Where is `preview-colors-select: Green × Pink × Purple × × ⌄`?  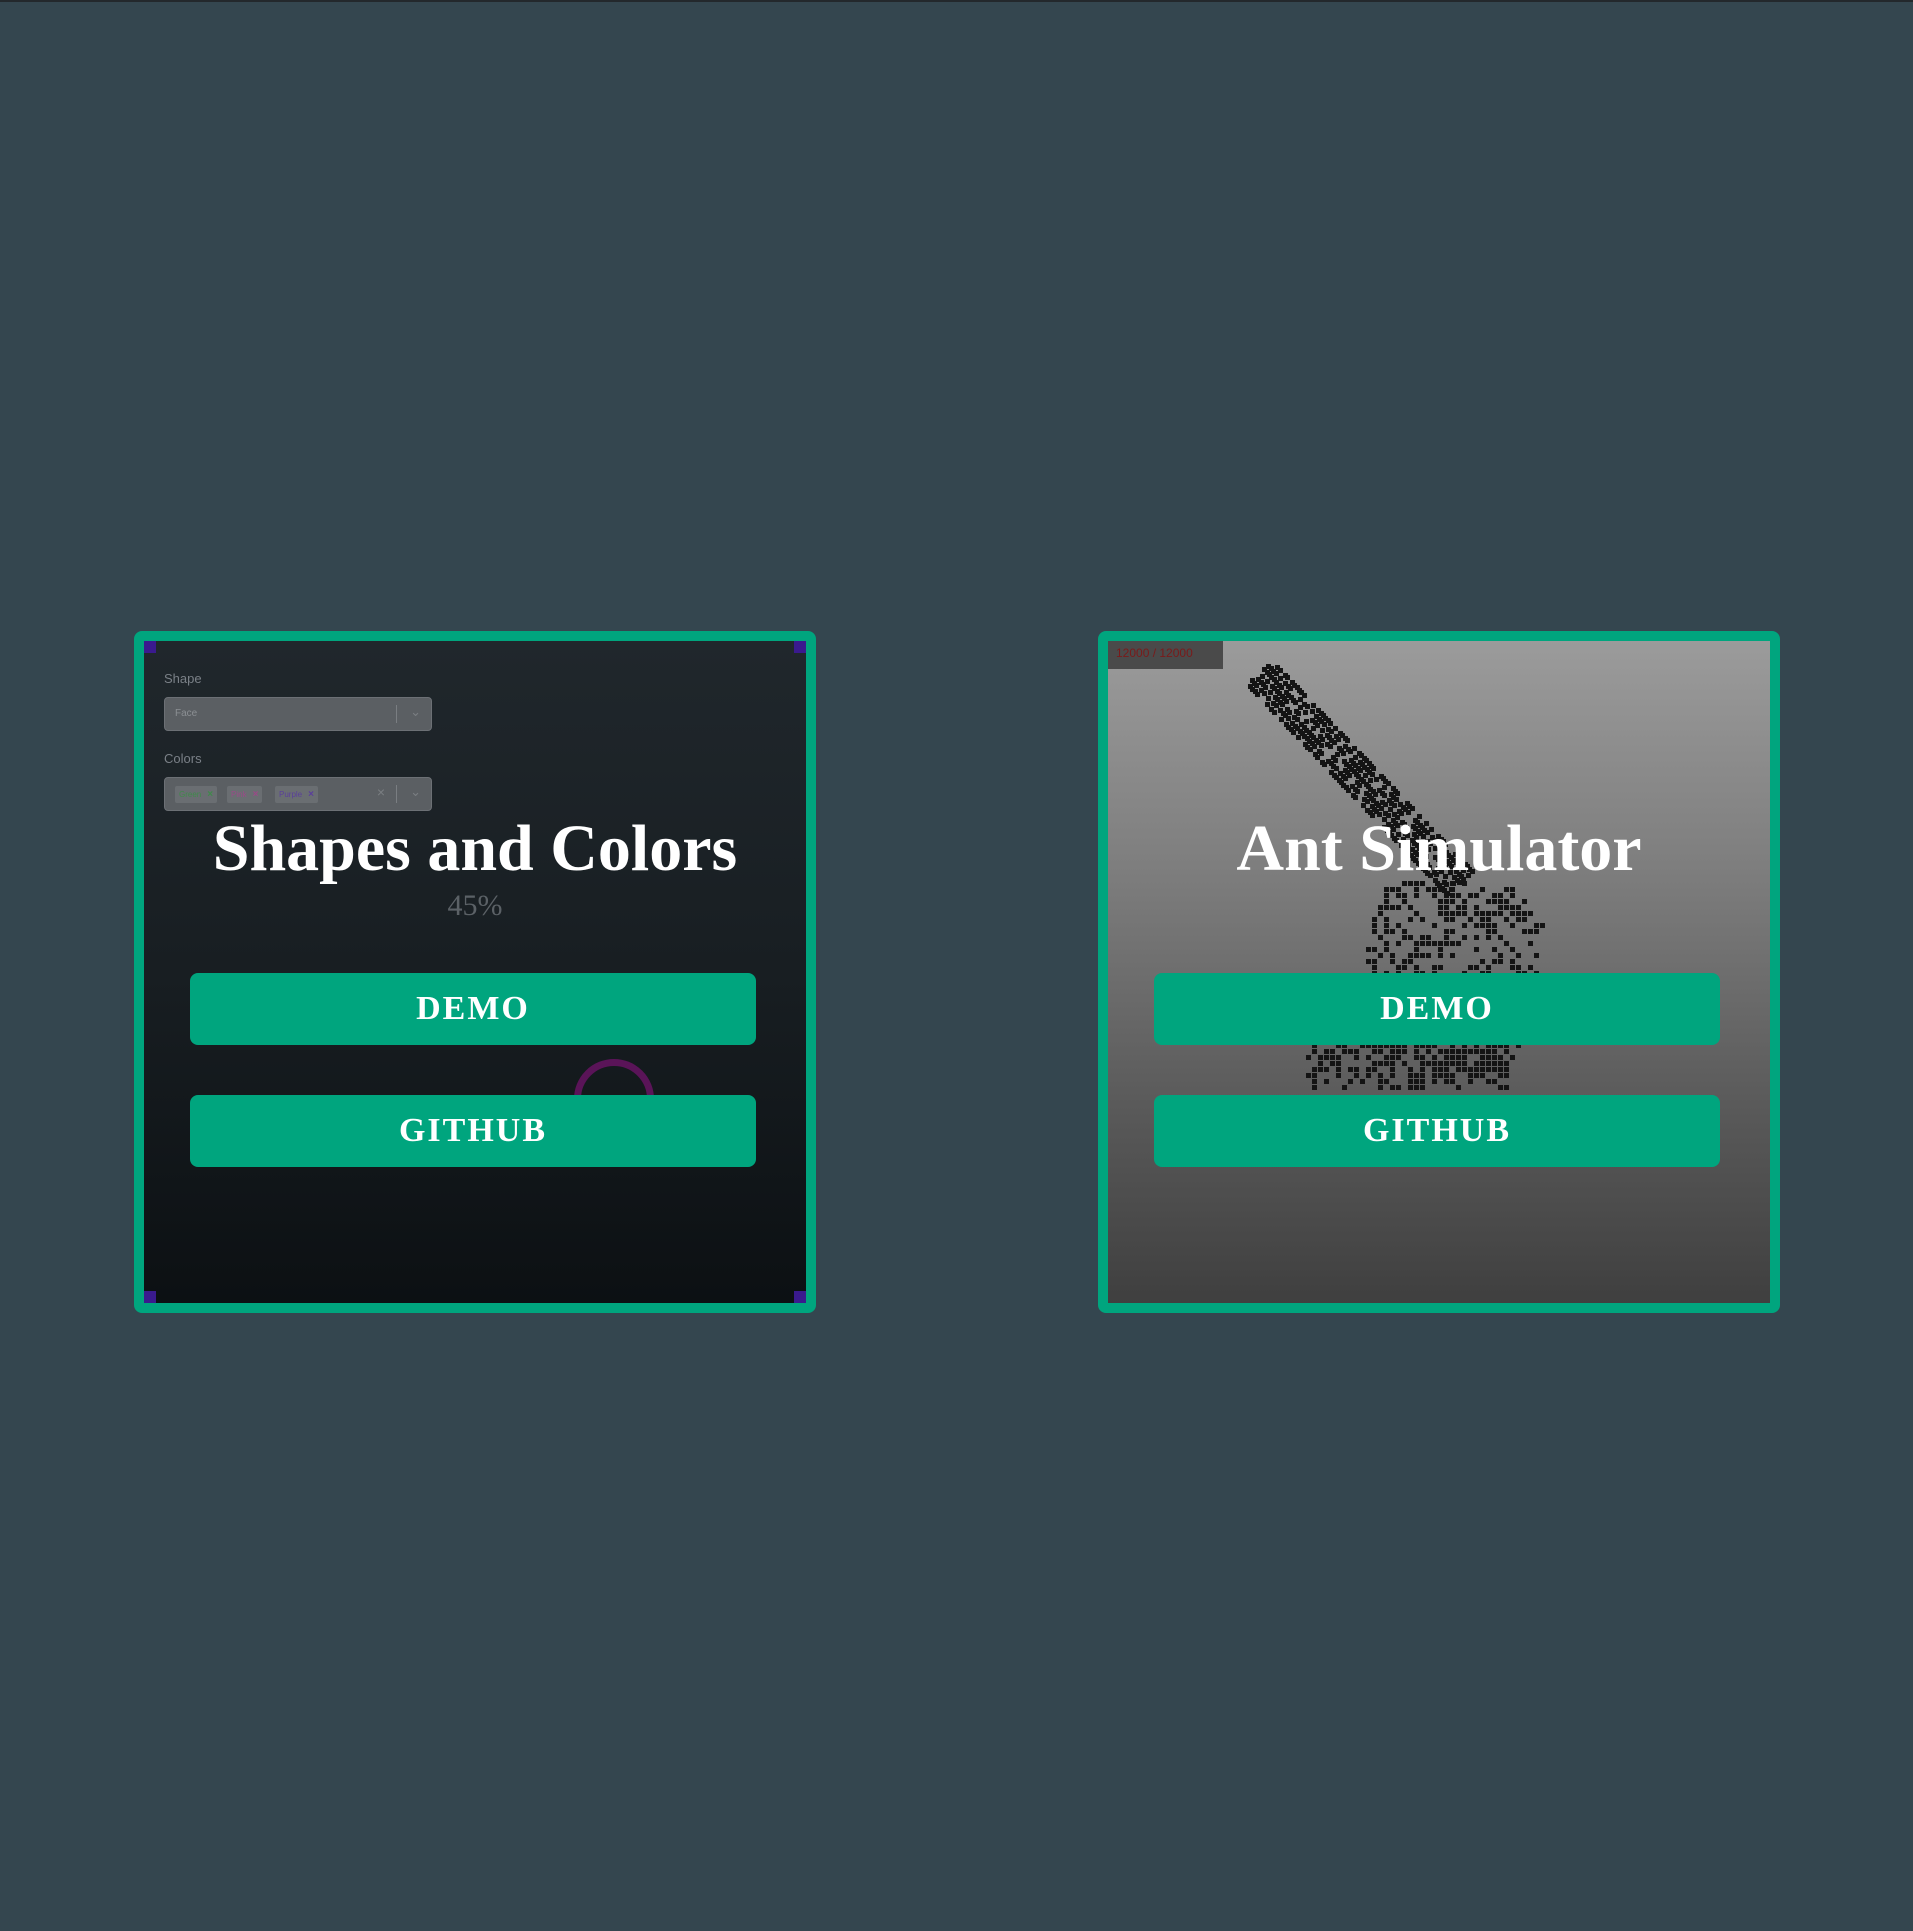
preview-colors-select: Green × Pink × Purple × × ⌄ is located at coordinates (298, 794).